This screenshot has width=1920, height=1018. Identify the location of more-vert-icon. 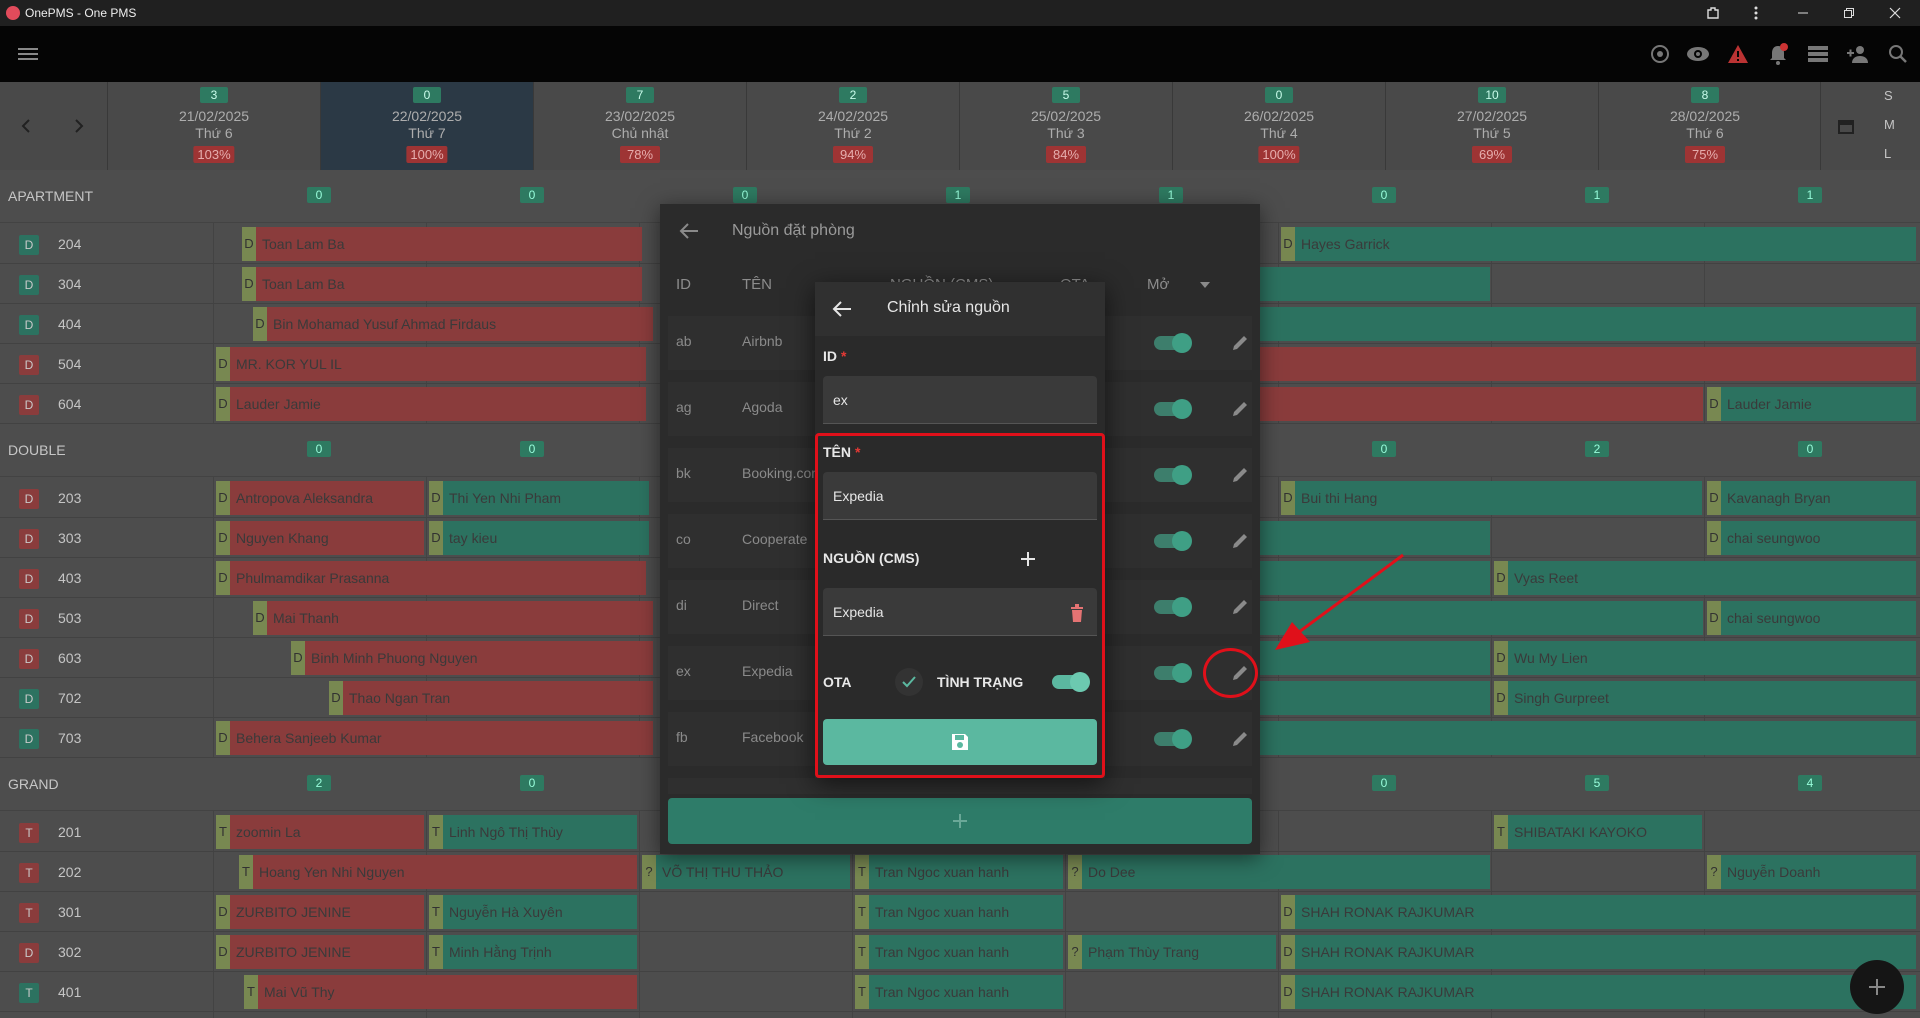
(1756, 13).